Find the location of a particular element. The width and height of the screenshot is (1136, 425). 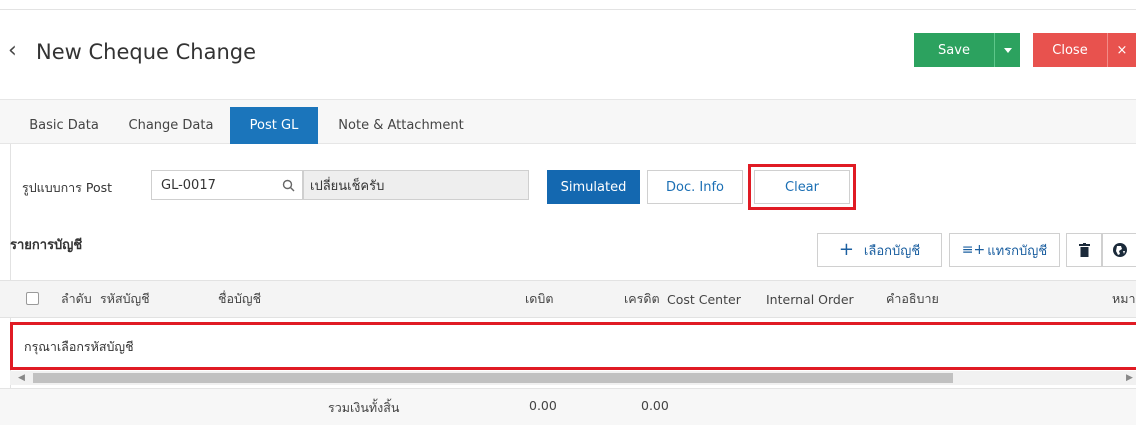

post-code-value: GL-0017 is located at coordinates (188, 185).